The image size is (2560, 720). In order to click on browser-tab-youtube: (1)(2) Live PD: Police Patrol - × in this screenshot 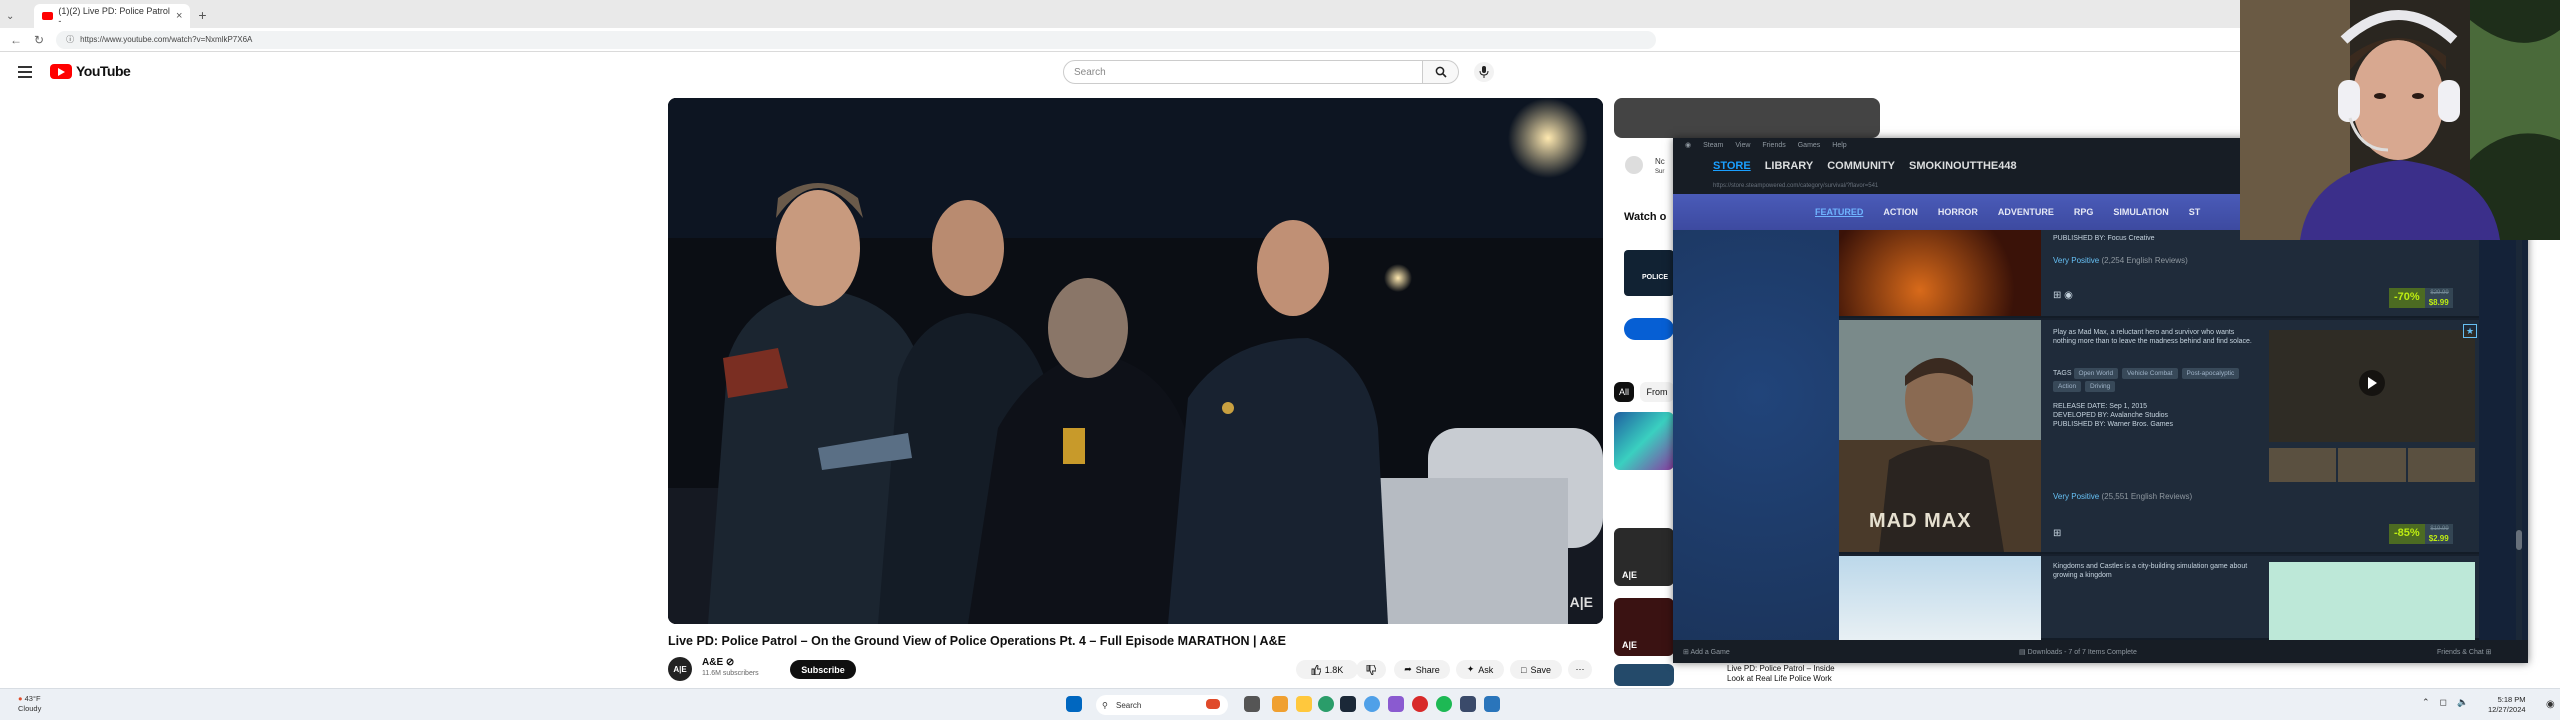, I will do `click(112, 16)`.